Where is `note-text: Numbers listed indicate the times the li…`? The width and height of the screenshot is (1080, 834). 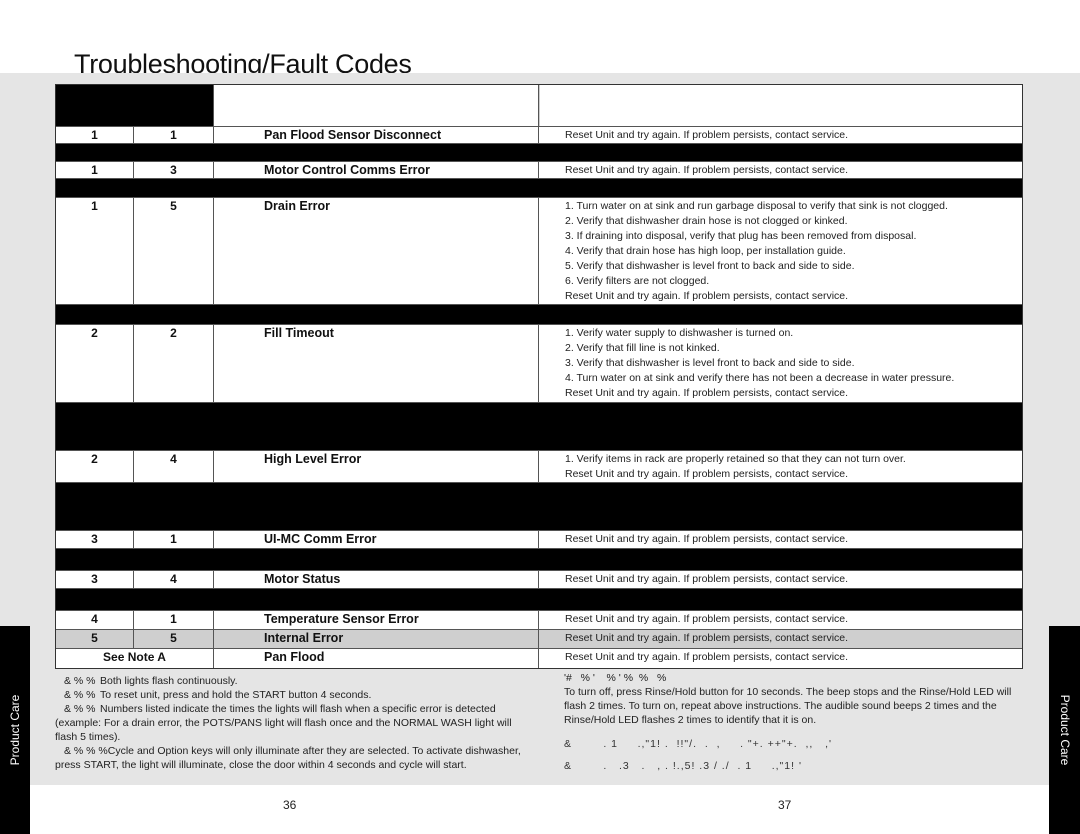 note-text: Numbers listed indicate the times the li… is located at coordinates (283, 723).